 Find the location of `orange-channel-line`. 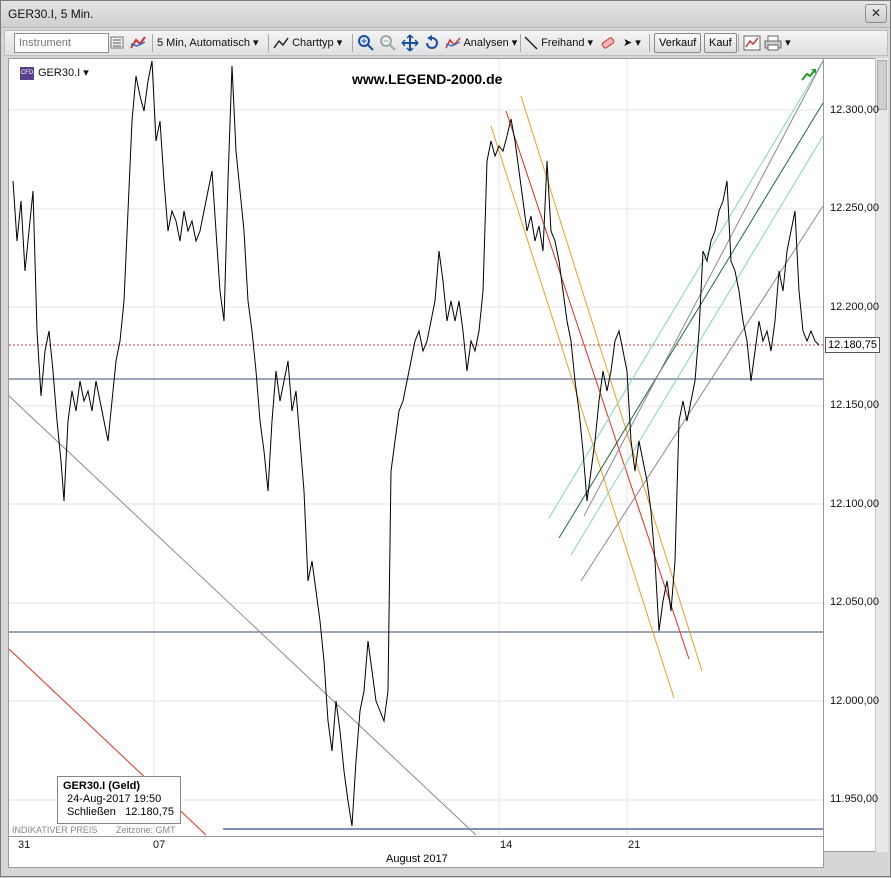

orange-channel-line is located at coordinates (582, 412).